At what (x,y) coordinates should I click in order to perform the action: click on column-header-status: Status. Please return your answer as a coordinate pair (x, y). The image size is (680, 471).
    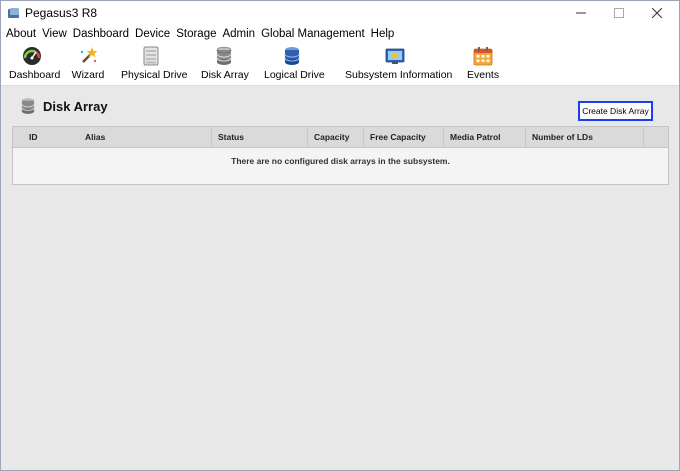
    Looking at the image, I should click on (259, 137).